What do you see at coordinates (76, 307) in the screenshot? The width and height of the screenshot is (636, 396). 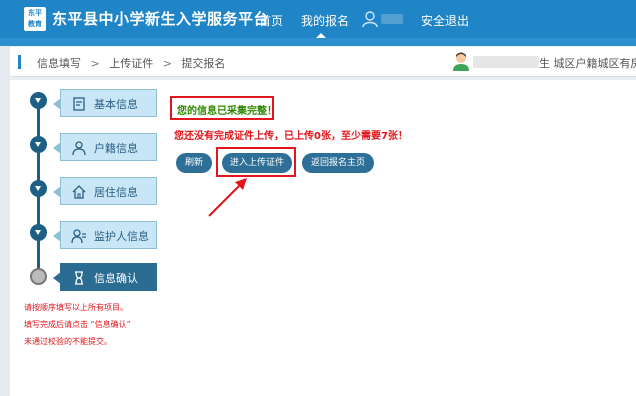 I see `instruction-note-1: 请按顺序填写以上所有项目。` at bounding box center [76, 307].